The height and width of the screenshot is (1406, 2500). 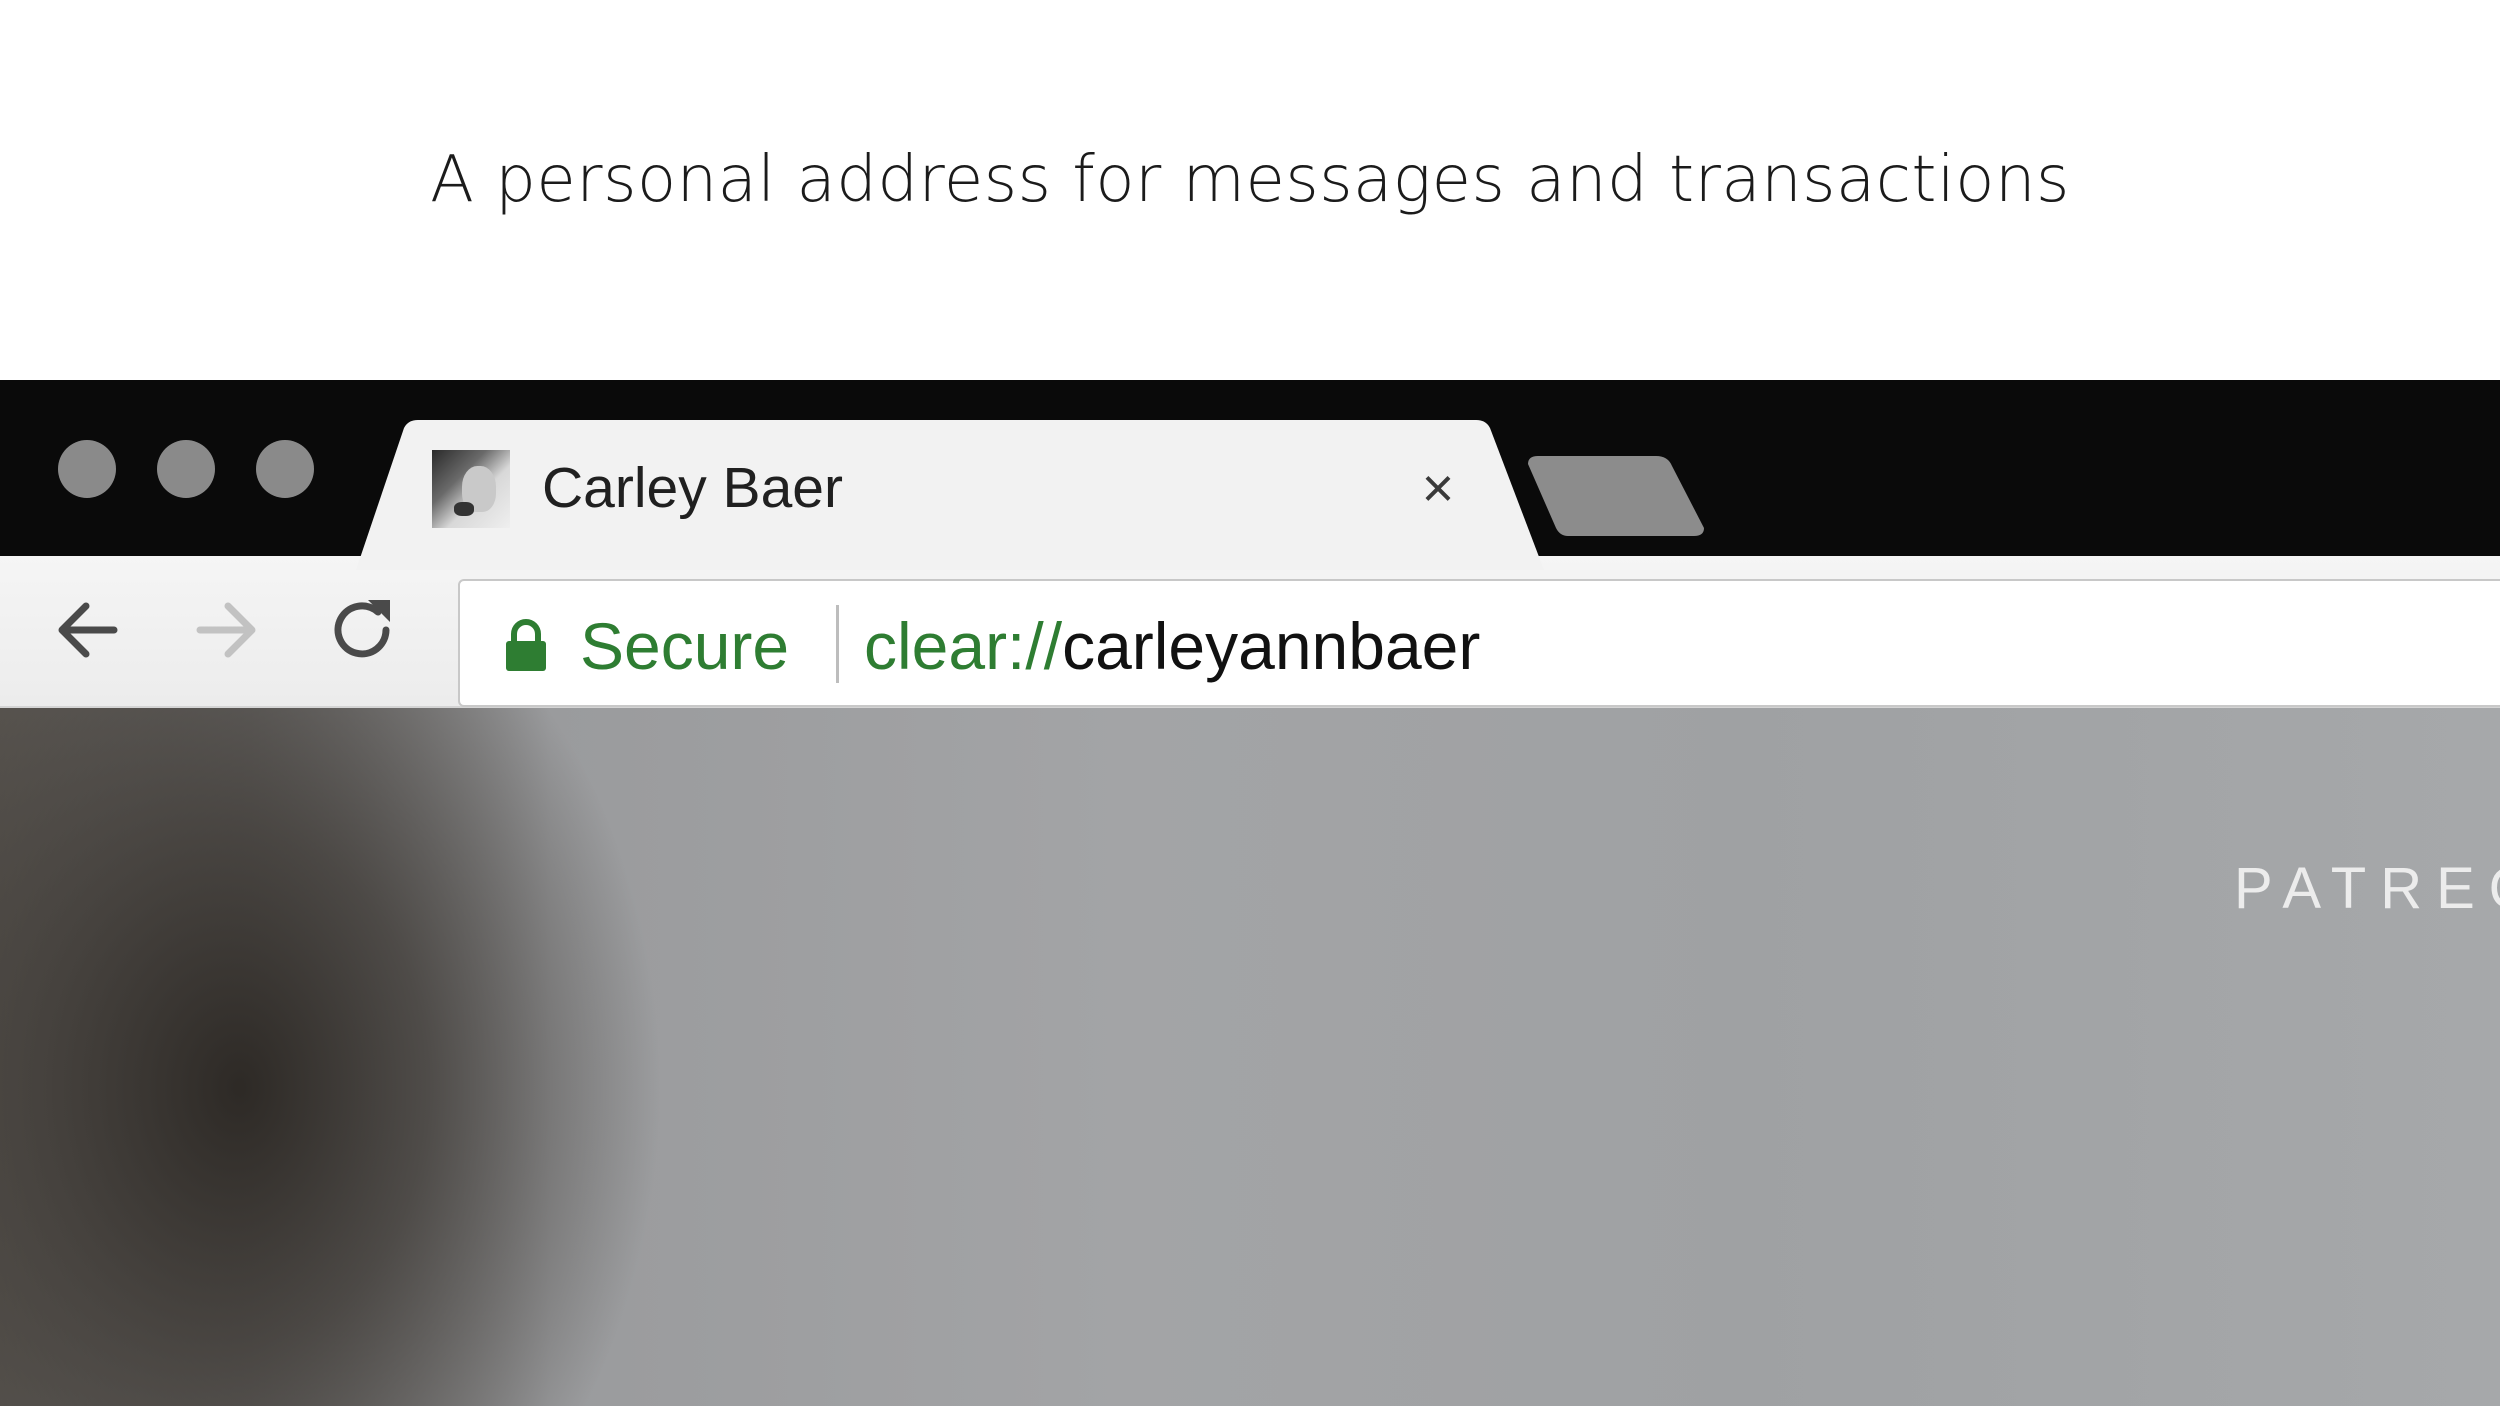 I want to click on close-window-button, so click(x=87, y=469).